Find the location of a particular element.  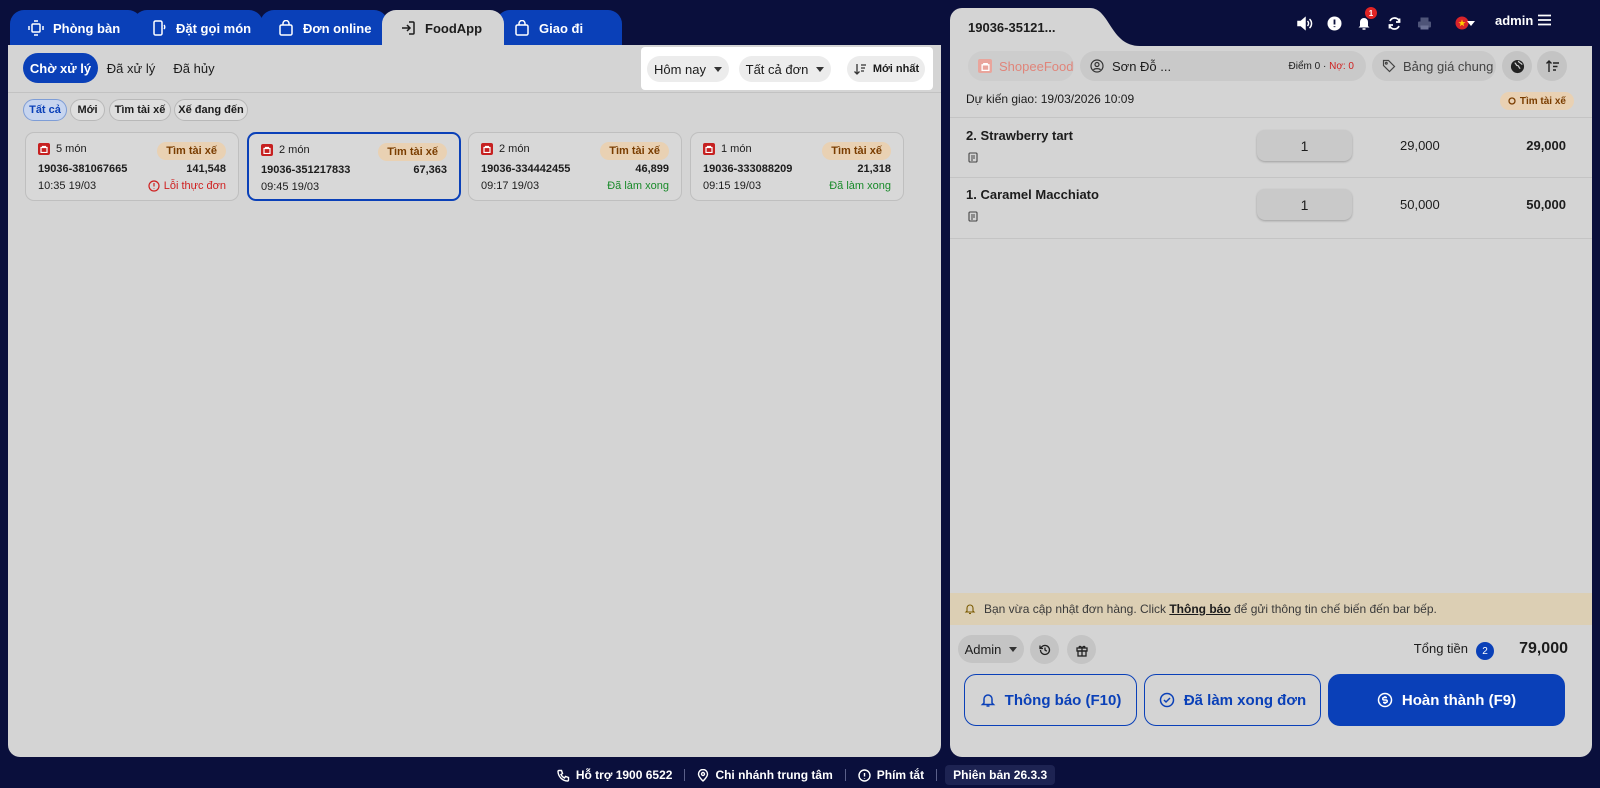

sync-icon is located at coordinates (1394, 23).